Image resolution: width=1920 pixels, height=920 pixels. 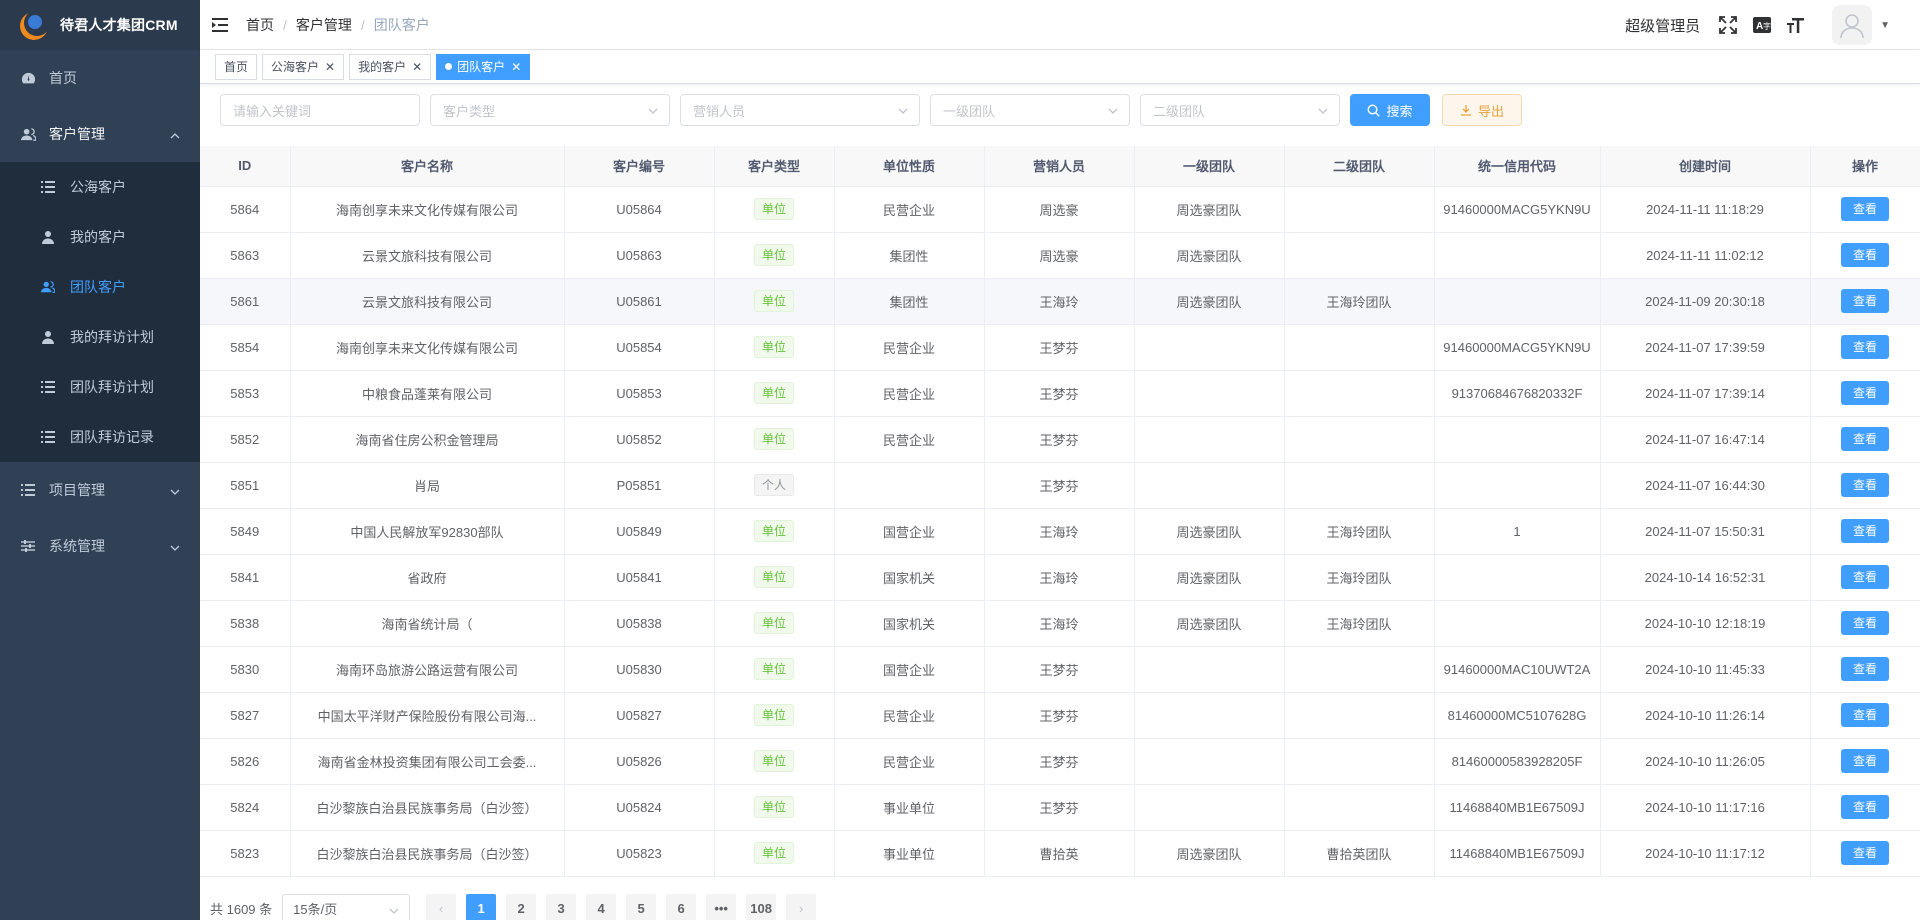 I want to click on page-button: 2, so click(x=521, y=907).